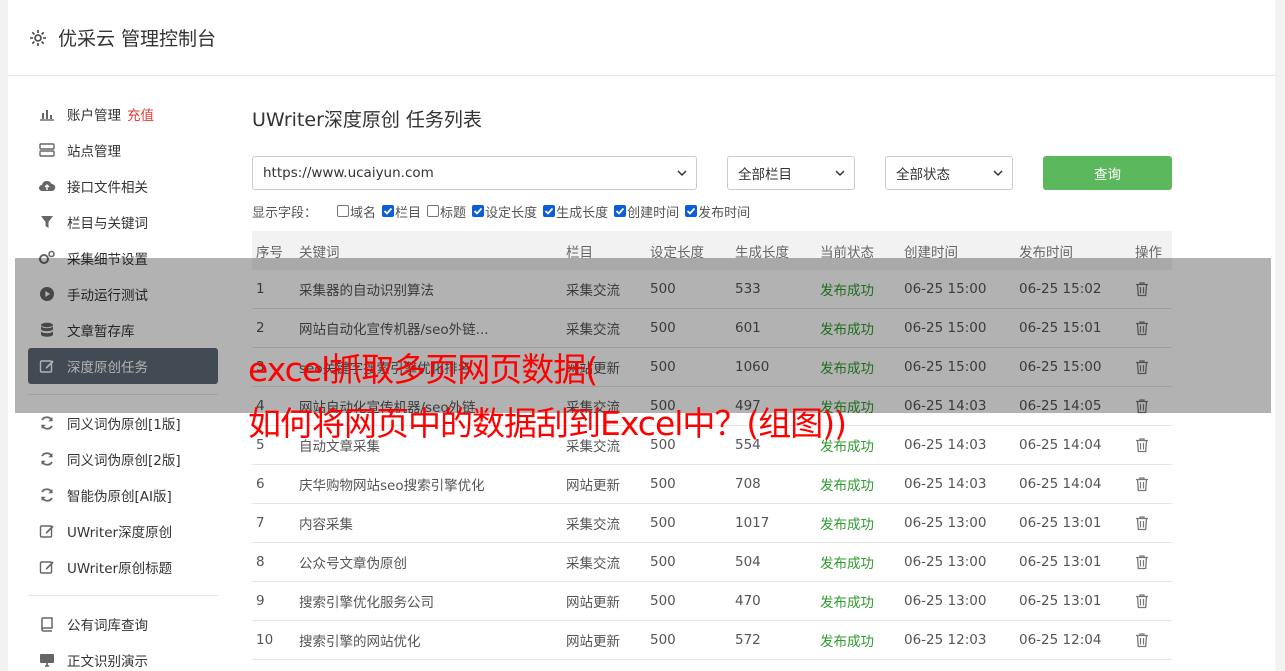 This screenshot has width=1285, height=671. What do you see at coordinates (47, 114) in the screenshot?
I see `bar-chart-icon` at bounding box center [47, 114].